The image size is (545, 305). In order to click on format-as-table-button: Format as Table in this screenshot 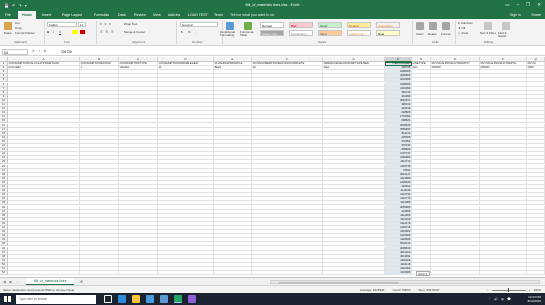, I will do `click(248, 34)`.